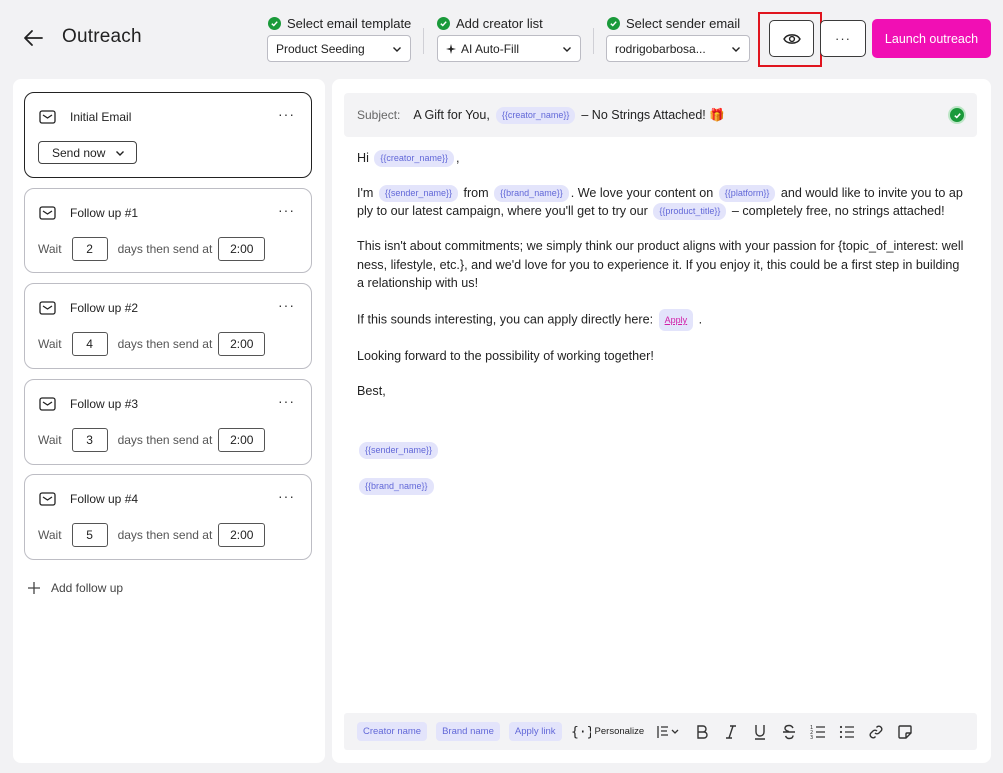 The image size is (1003, 773). I want to click on days-input: 2, so click(89, 249).